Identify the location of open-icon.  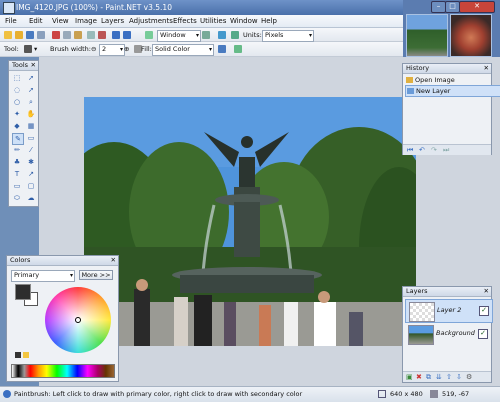
(19, 35).